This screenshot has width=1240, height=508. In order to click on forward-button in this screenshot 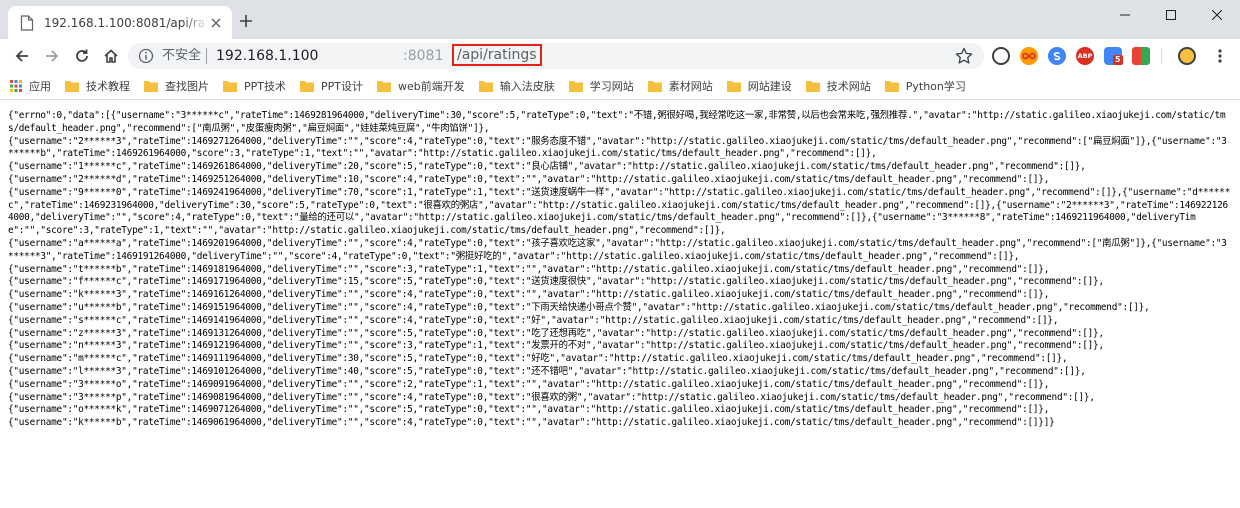, I will do `click(52, 56)`.